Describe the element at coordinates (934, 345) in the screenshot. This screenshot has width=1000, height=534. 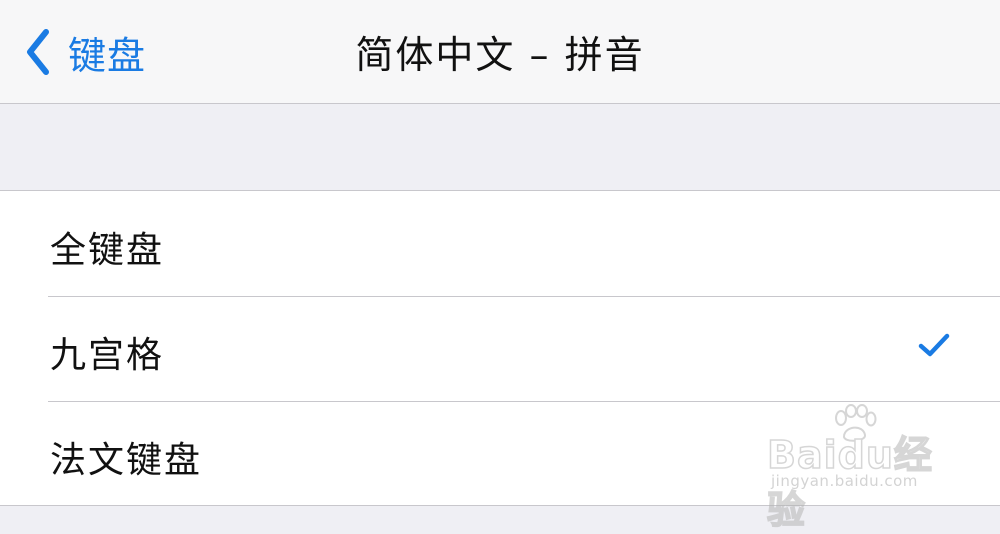
I see `checkmark-icon` at that location.